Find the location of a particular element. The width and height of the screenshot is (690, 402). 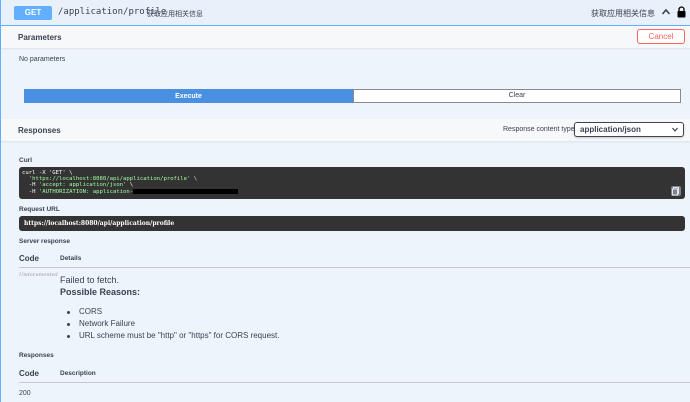

execute-wrapper: Execute Clear is located at coordinates (352, 96).